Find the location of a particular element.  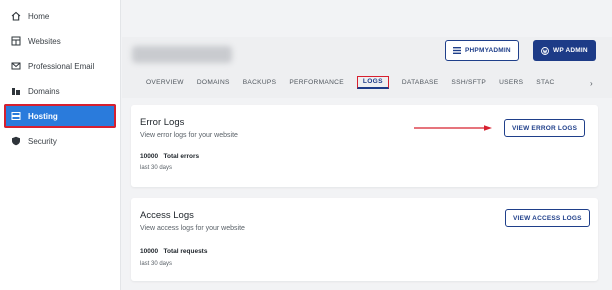

phpmyadmin-button: PHPMYADMIN is located at coordinates (482, 50).